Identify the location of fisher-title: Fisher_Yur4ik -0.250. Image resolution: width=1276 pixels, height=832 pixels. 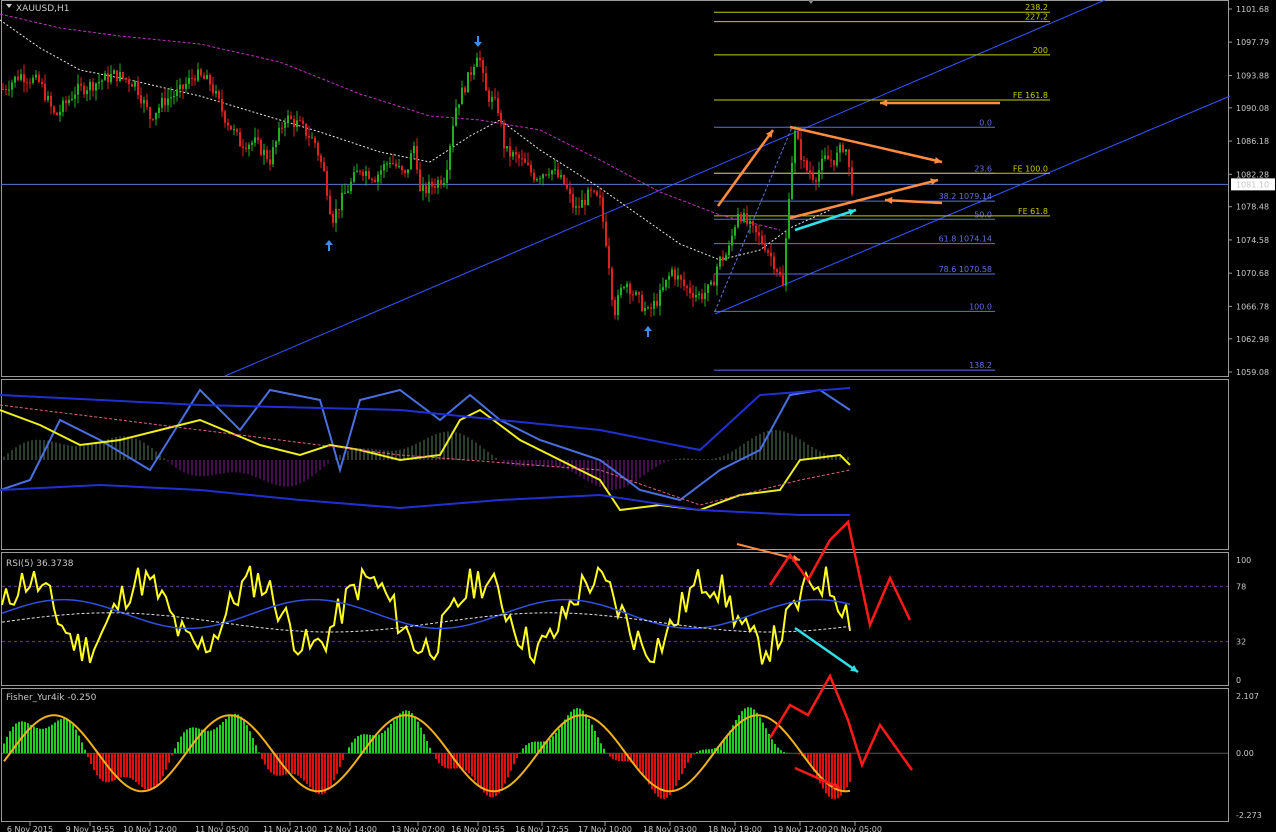
(51, 698).